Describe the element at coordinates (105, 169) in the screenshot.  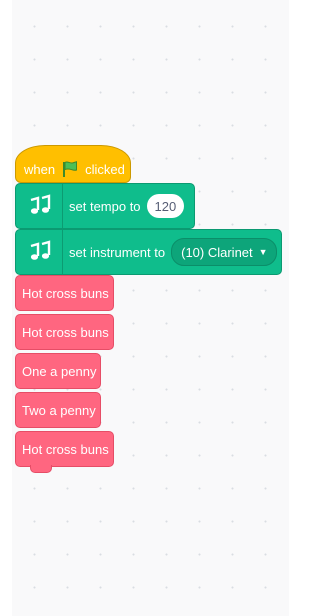
I see `clicked-label: clicked` at that location.